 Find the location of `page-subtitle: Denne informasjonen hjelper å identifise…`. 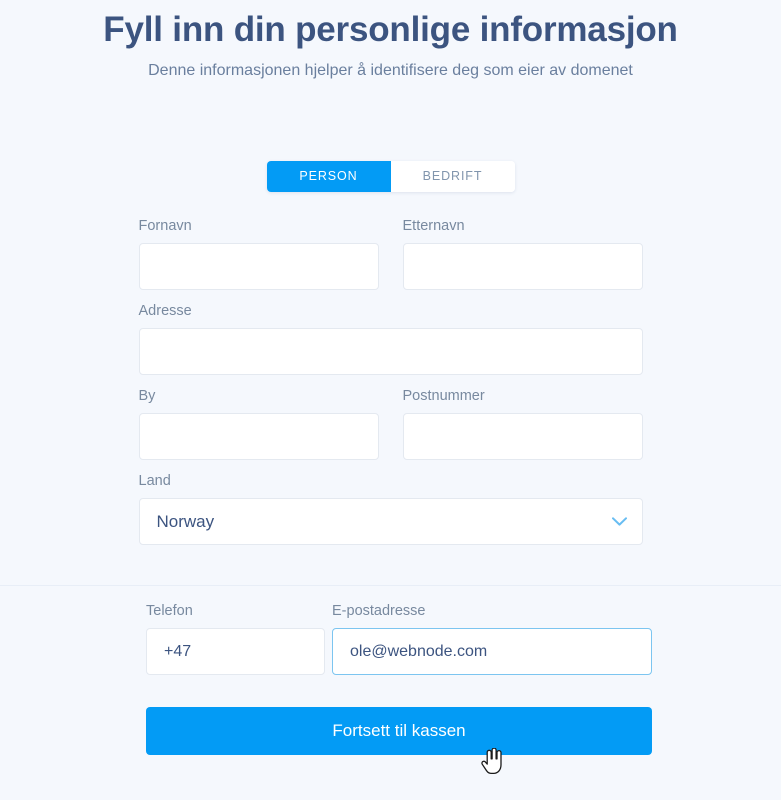

page-subtitle: Denne informasjonen hjelper å identifise… is located at coordinates (390, 70).